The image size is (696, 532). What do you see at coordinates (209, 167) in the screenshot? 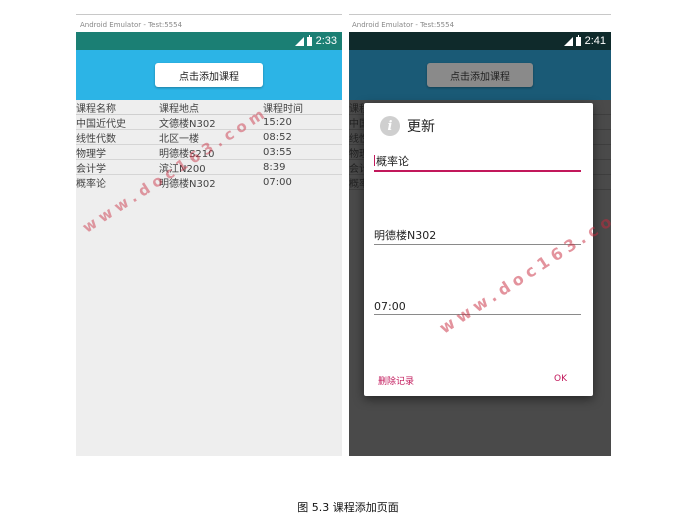
I see `table-row: 会计学 滨江N200 8:39` at bounding box center [209, 167].